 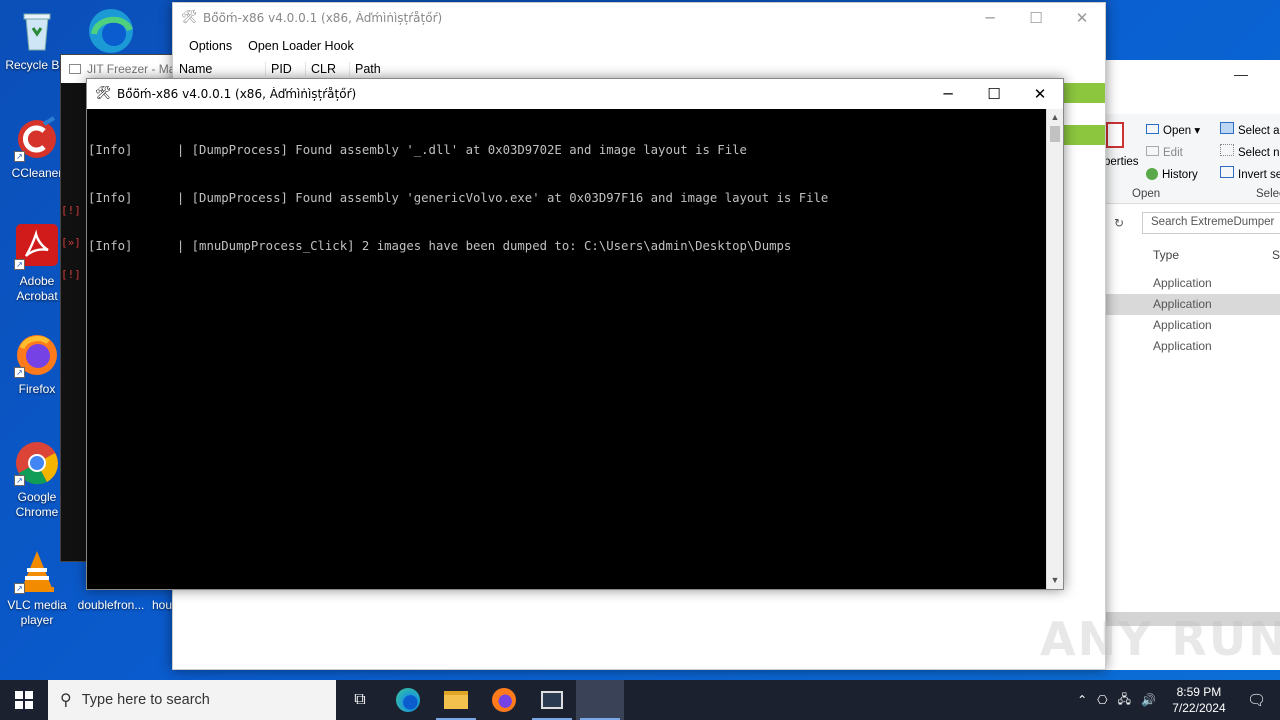 I want to click on app-window-icon, so click(x=552, y=700).